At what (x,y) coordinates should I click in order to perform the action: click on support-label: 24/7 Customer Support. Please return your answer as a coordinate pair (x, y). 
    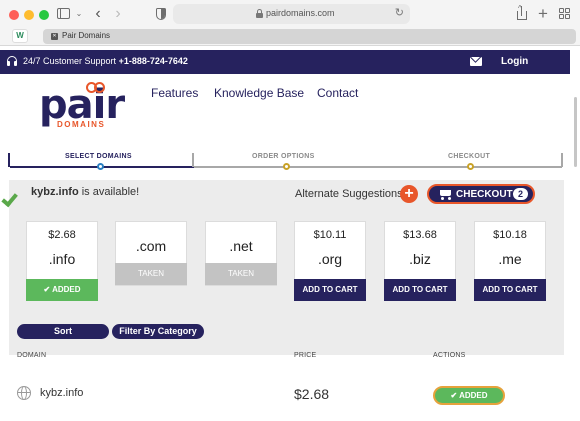
    Looking at the image, I should click on (70, 61).